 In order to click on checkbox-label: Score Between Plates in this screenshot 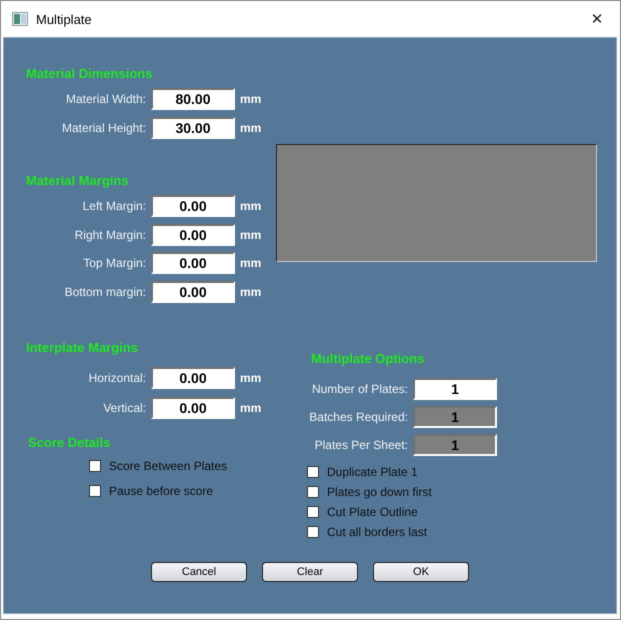, I will do `click(168, 466)`.